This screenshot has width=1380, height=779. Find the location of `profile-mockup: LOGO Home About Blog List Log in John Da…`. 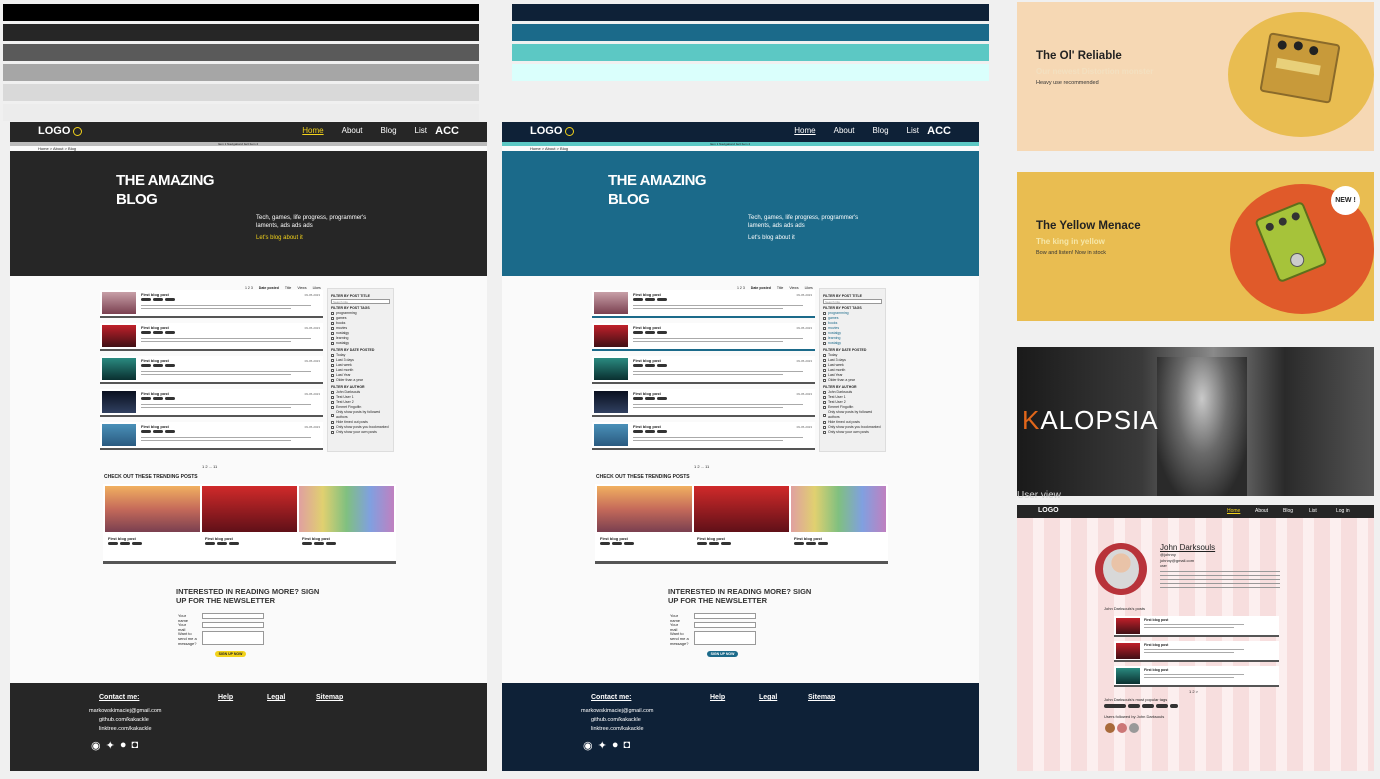

profile-mockup: LOGO Home About Blog List Log in John Da… is located at coordinates (1195, 638).